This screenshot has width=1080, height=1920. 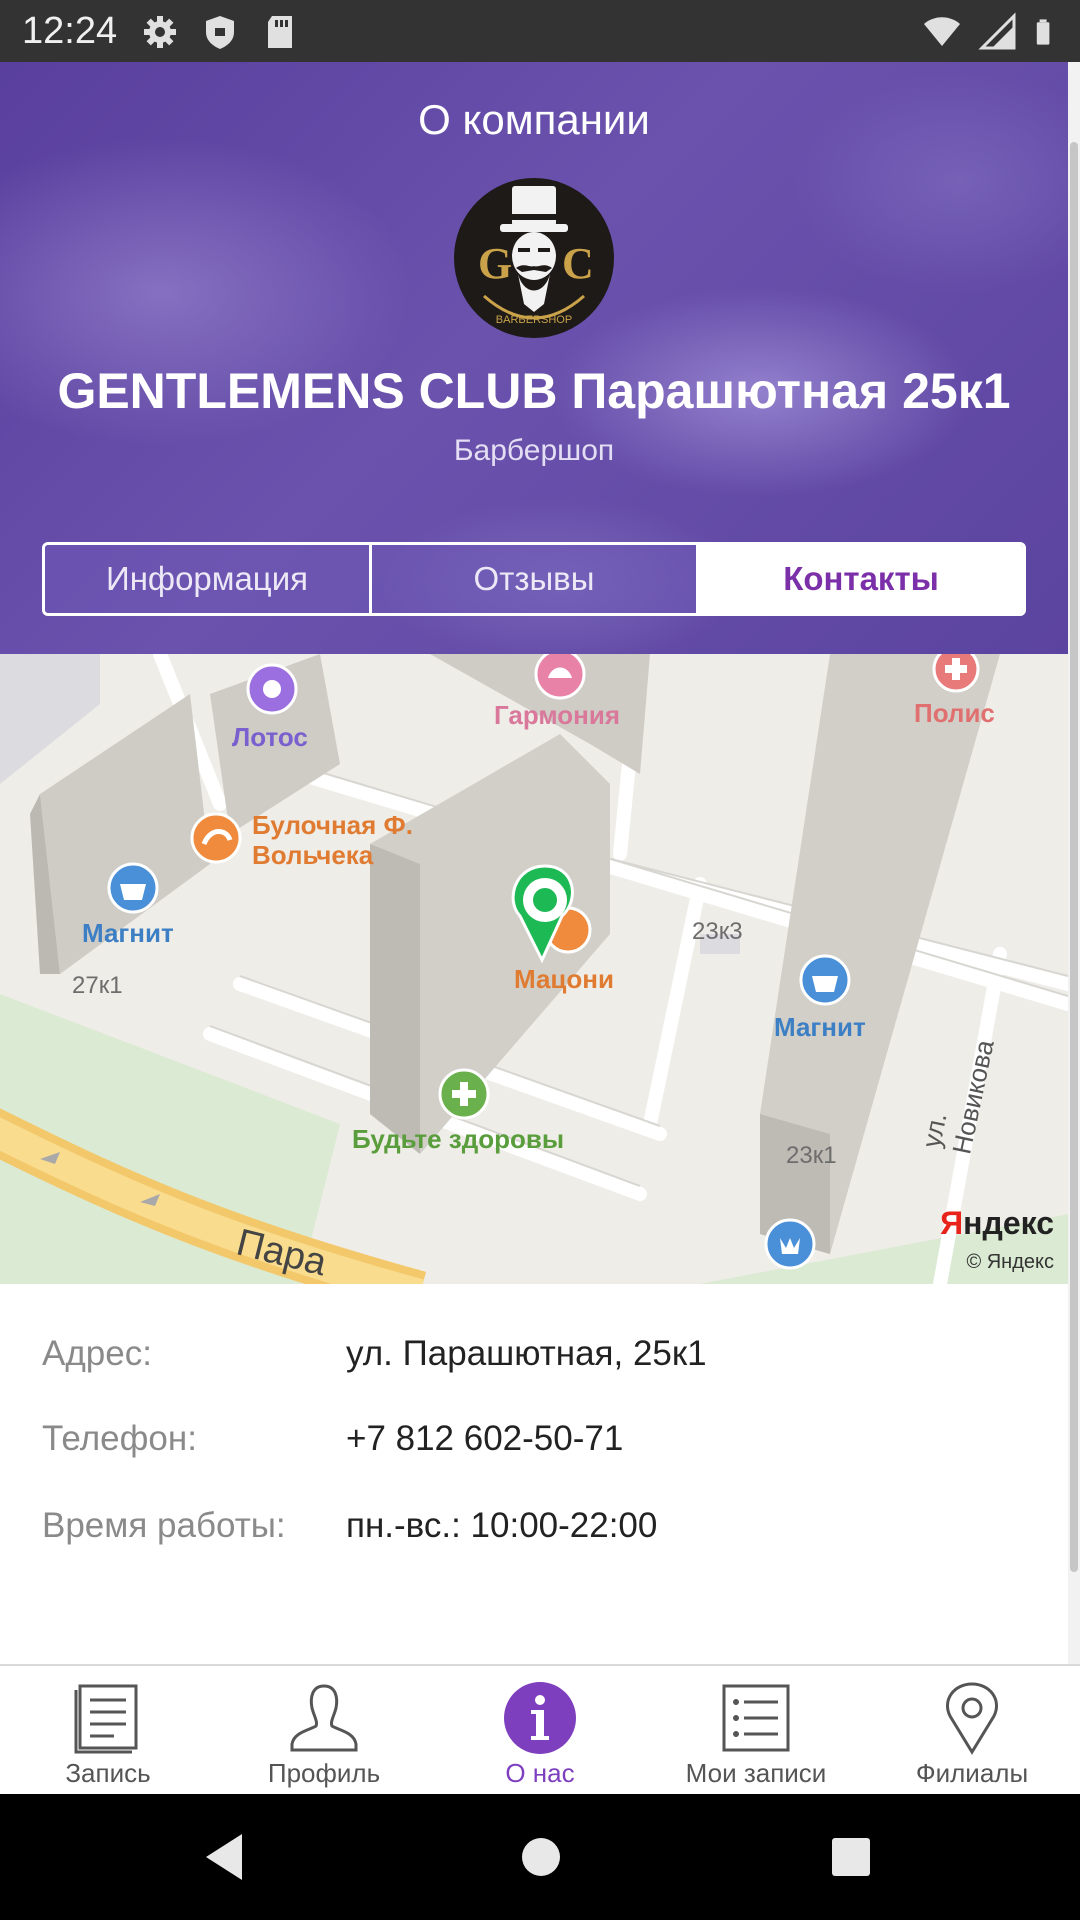 What do you see at coordinates (272, 689) in the screenshot?
I see `poi-lotos-icon` at bounding box center [272, 689].